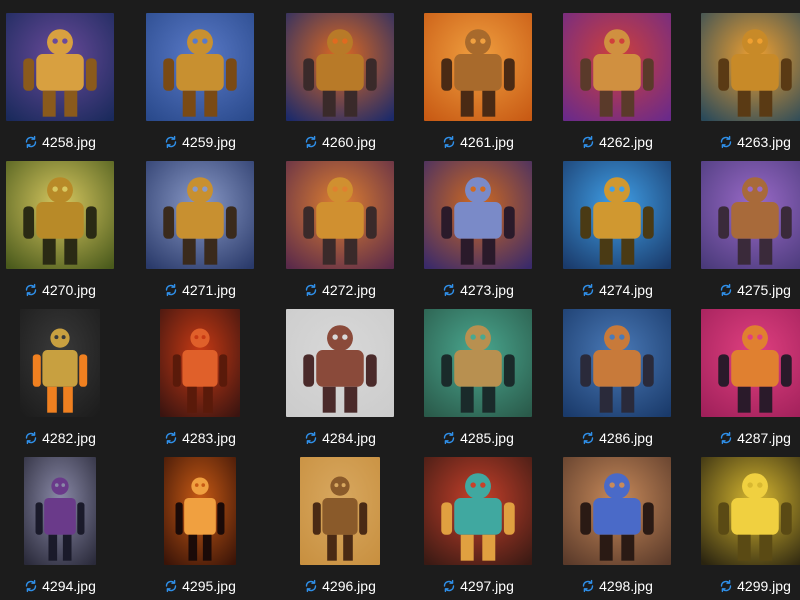 The image size is (800, 600). I want to click on file-tile: 4284.jpg, so click(340, 378).